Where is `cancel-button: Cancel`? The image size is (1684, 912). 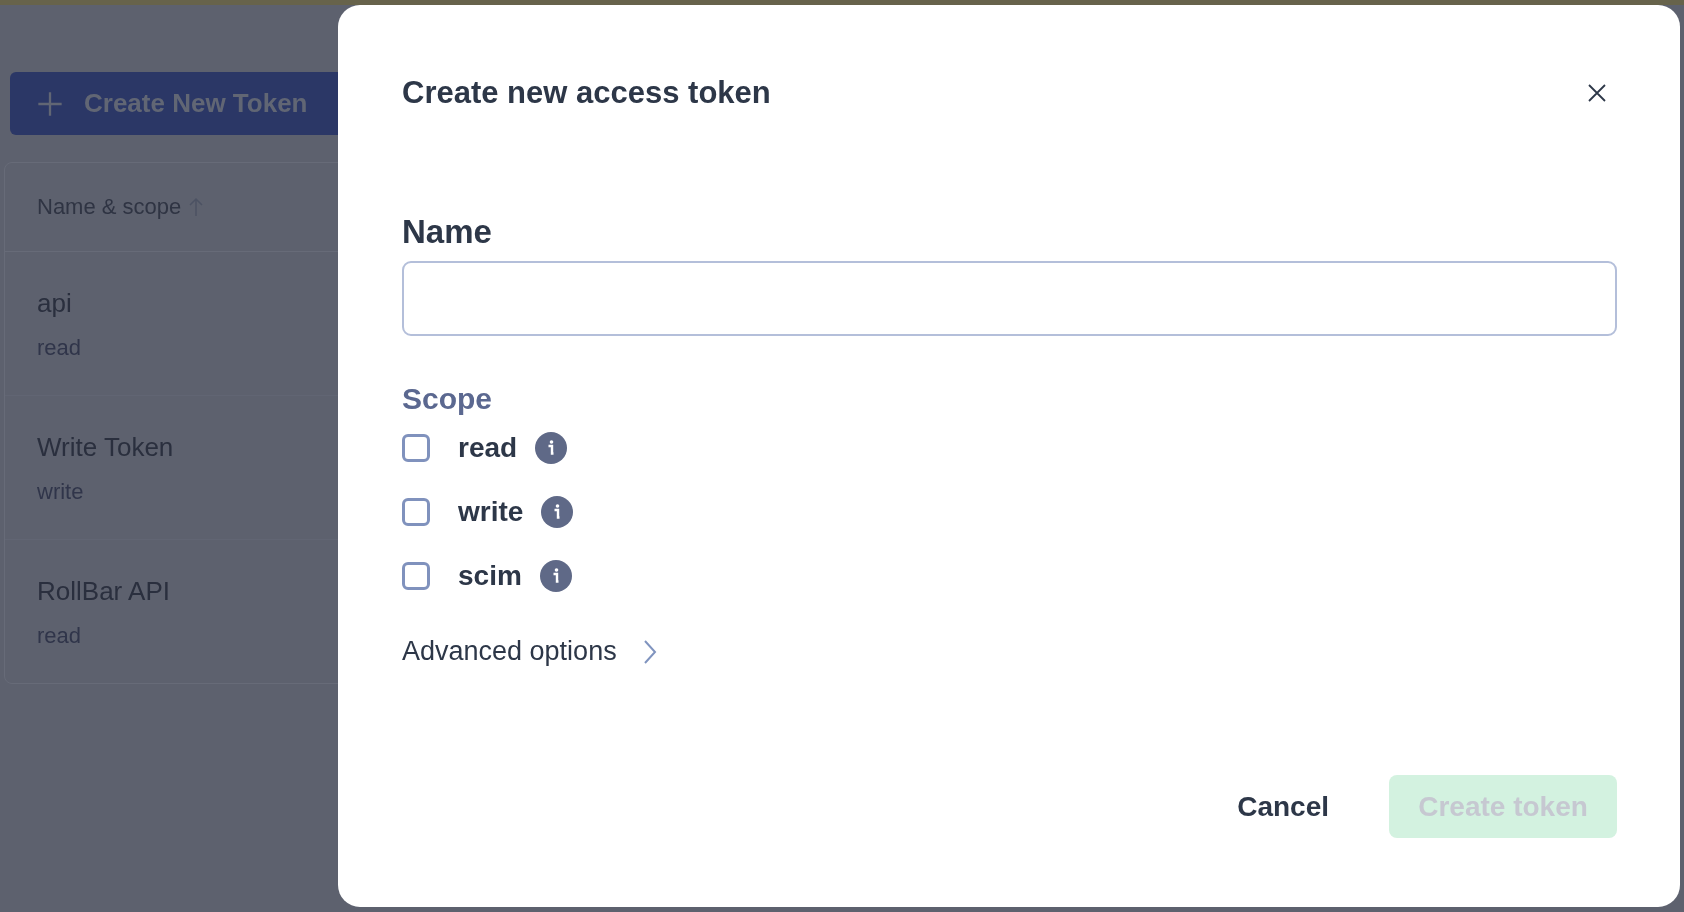 cancel-button: Cancel is located at coordinates (1283, 806).